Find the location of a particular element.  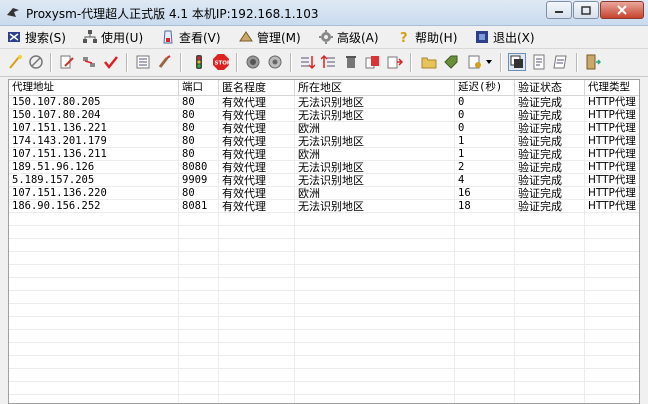

toolbar-clean-button is located at coordinates (165, 62).